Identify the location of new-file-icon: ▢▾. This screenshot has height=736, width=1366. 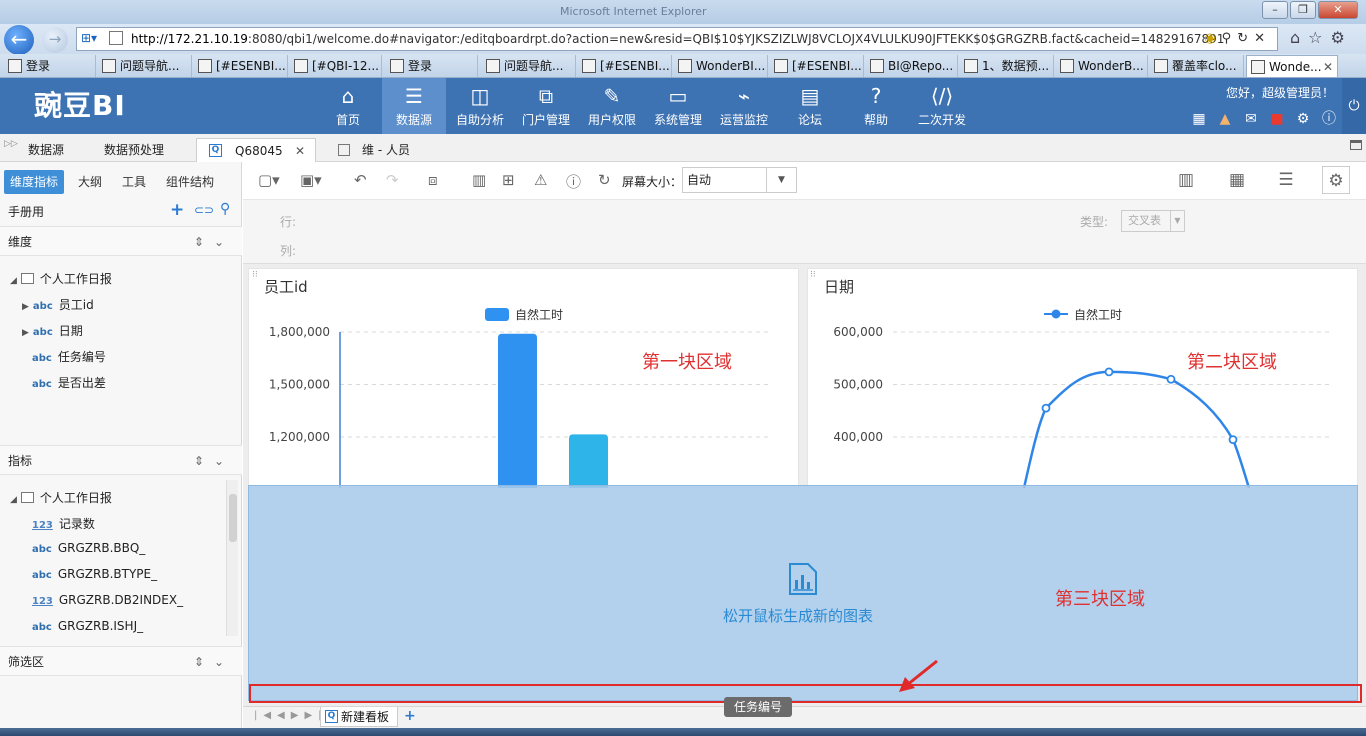
(269, 180).